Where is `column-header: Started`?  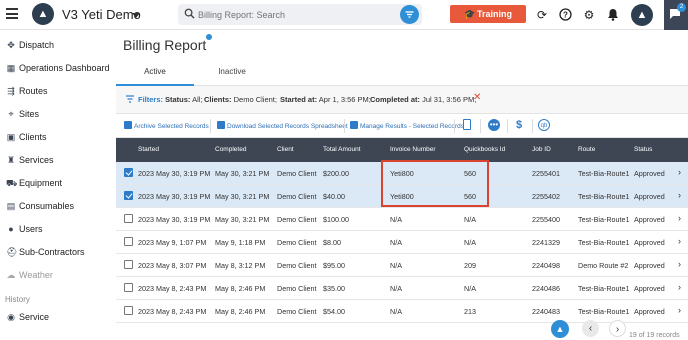 column-header: Started is located at coordinates (148, 149).